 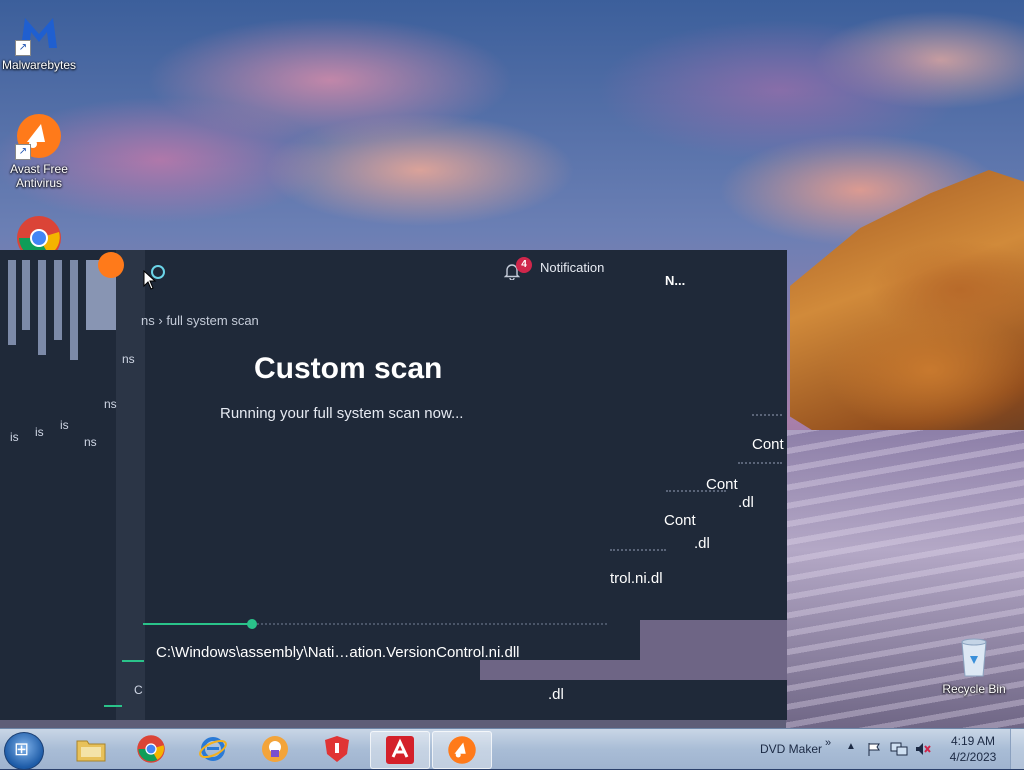 What do you see at coordinates (39, 136) in the screenshot?
I see `avast-icon: ↗` at bounding box center [39, 136].